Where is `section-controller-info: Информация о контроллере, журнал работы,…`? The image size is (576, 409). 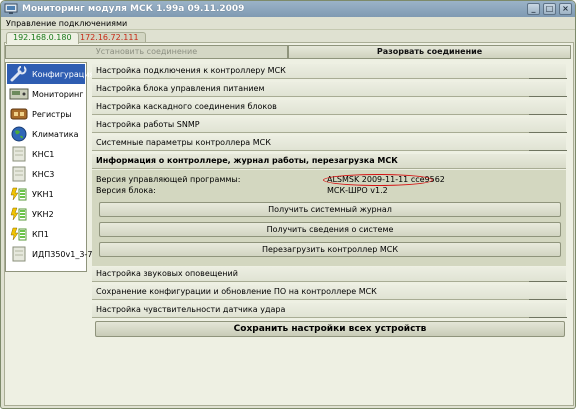
section-controller-info: Информация о контроллере, журнал работы,… is located at coordinates (329, 161).